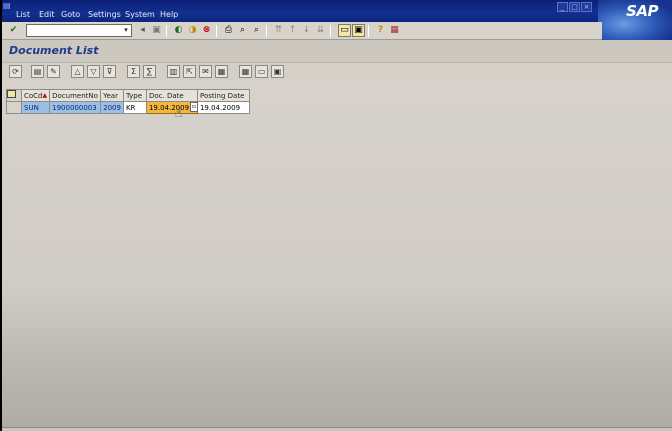  Describe the element at coordinates (223, 95) in the screenshot. I see `column-header-posting-date: Posting Date` at that location.